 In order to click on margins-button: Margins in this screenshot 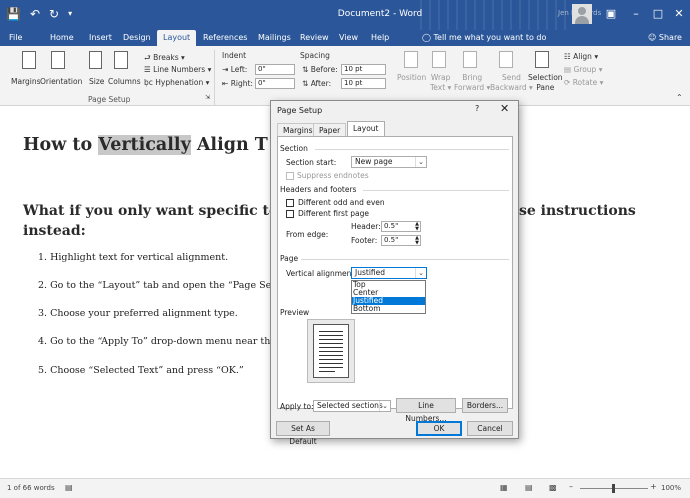, I will do `click(26, 81)`.